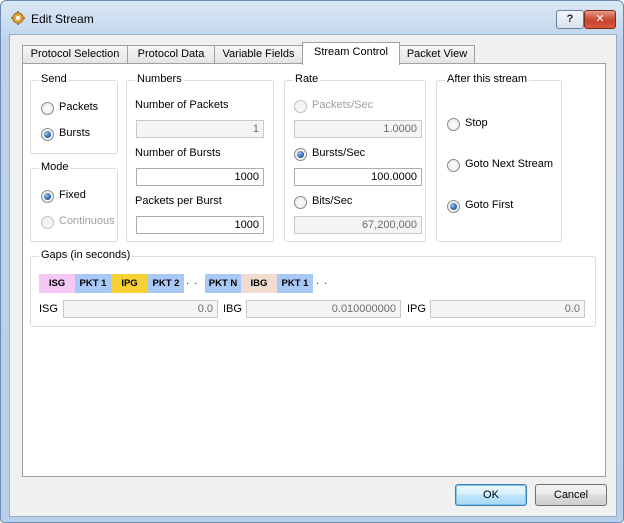 The height and width of the screenshot is (523, 624). I want to click on tab-protocol-selection: Protocol Selection, so click(75, 54).